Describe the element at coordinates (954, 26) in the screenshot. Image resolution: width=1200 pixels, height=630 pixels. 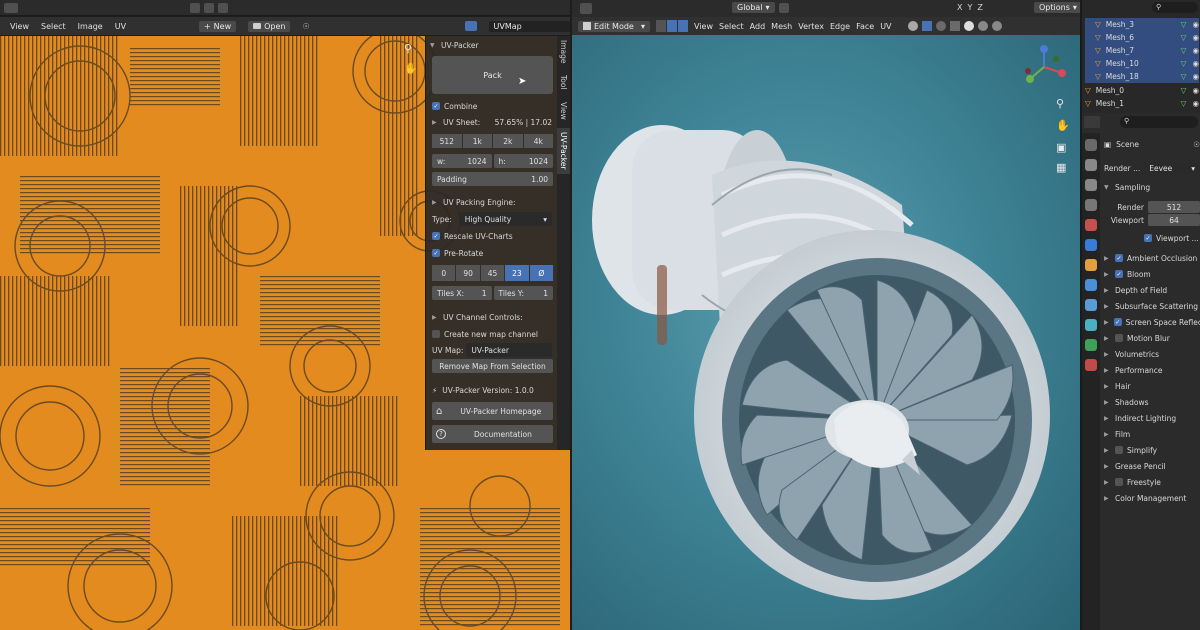
I see `xray-icon` at that location.